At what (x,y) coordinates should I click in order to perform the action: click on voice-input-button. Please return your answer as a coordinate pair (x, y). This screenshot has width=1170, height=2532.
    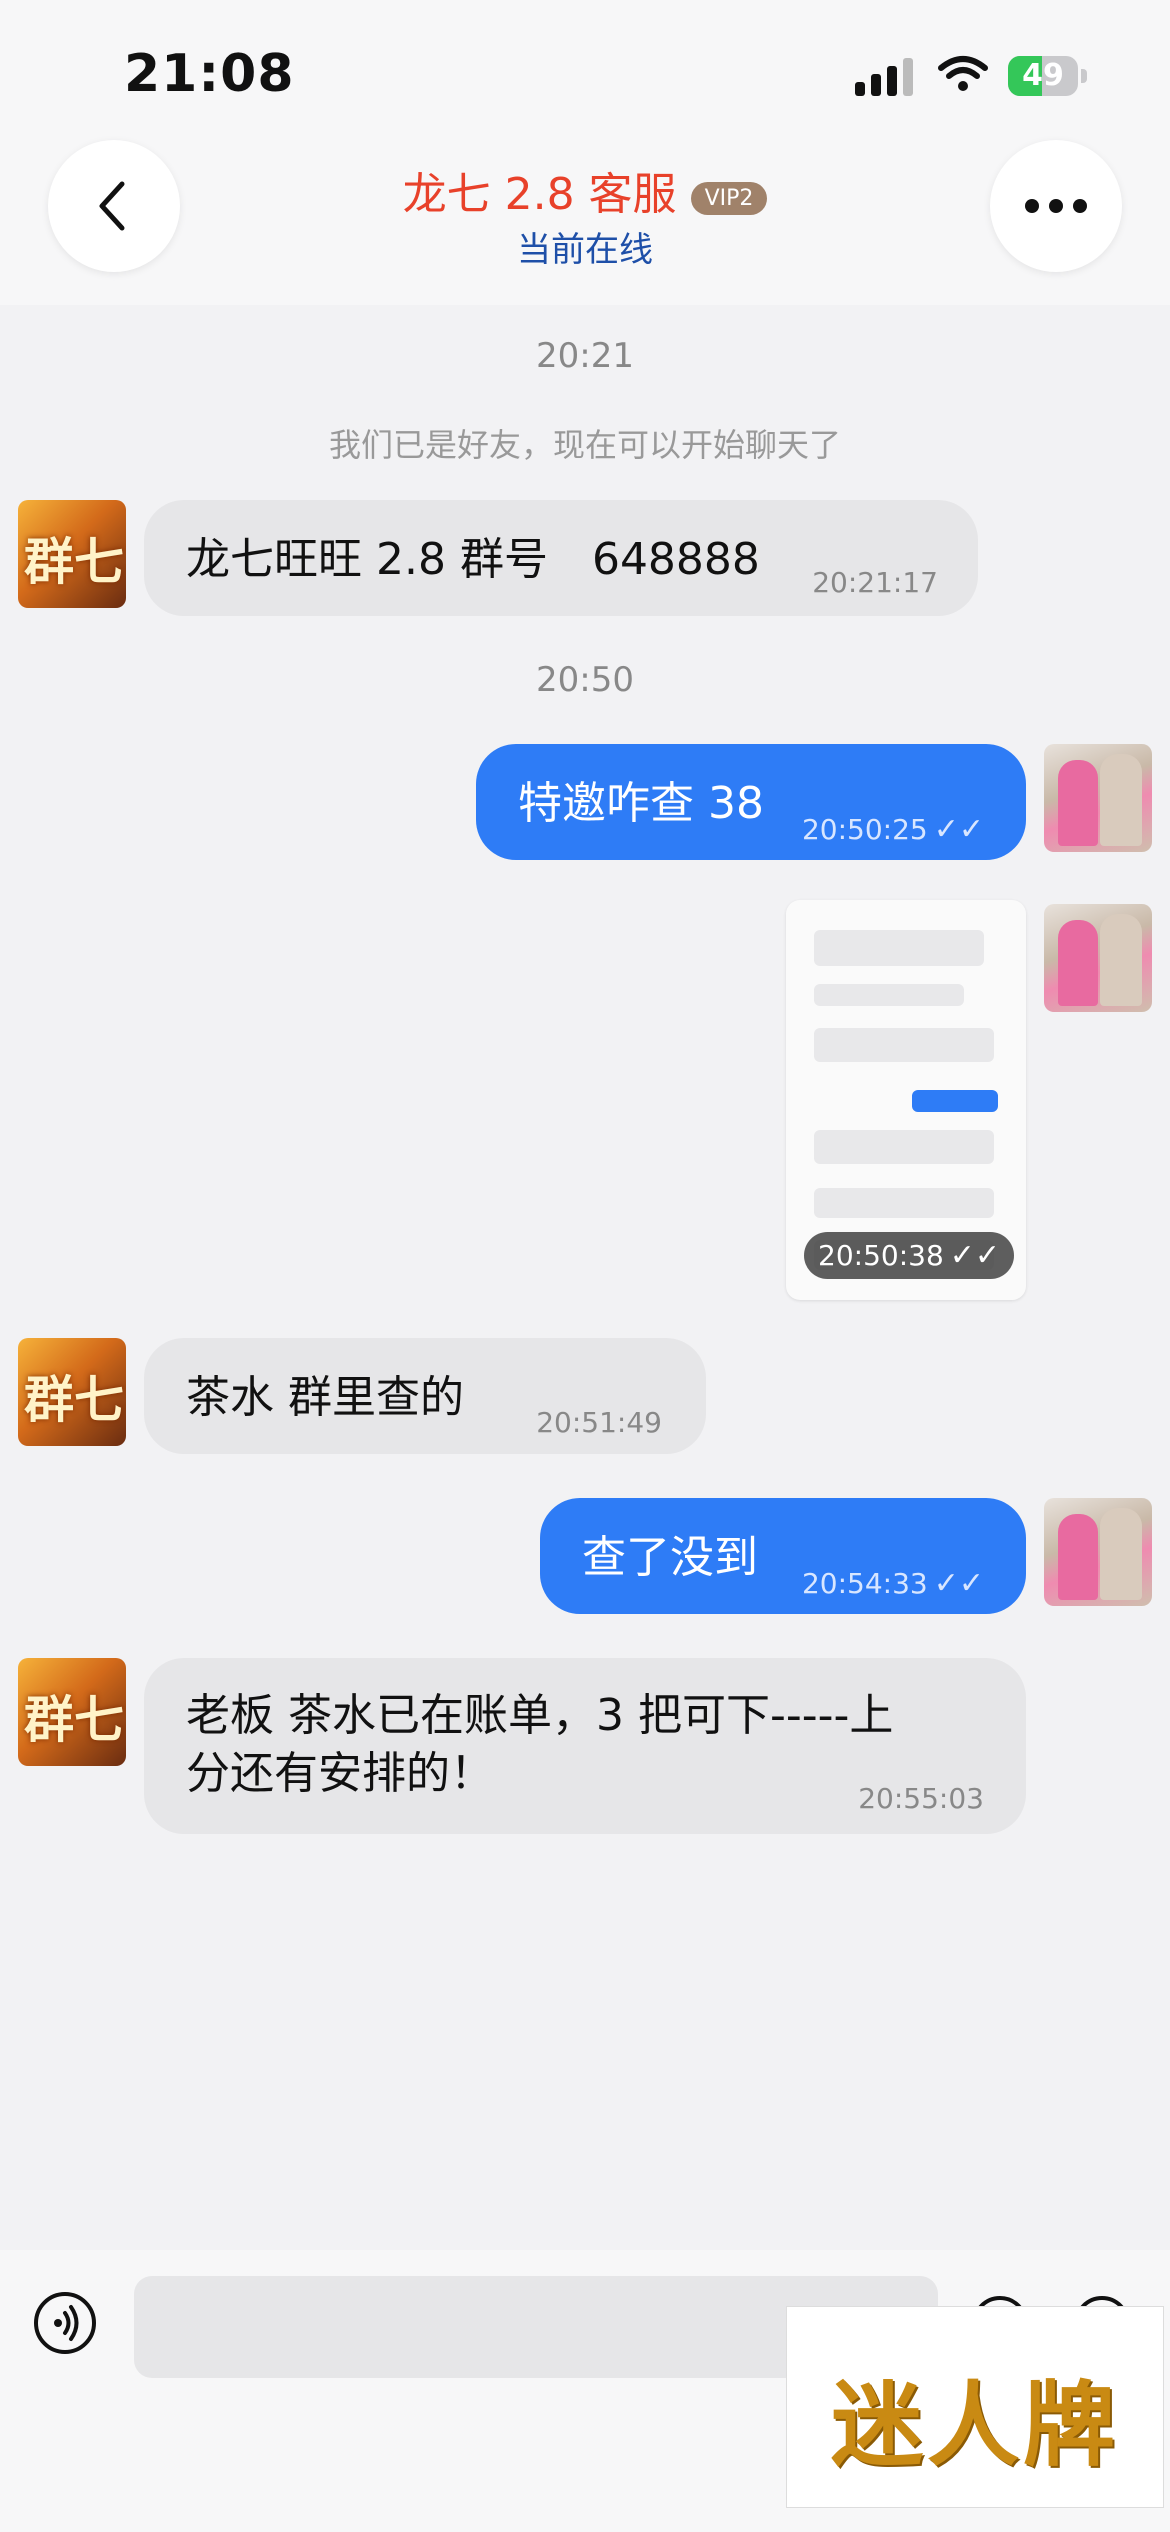
    Looking at the image, I should click on (65, 2323).